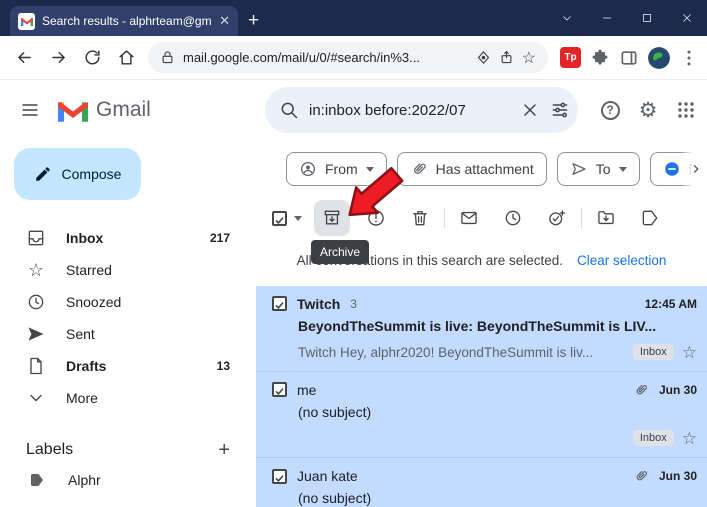  I want to click on task-check-icon, so click(557, 218).